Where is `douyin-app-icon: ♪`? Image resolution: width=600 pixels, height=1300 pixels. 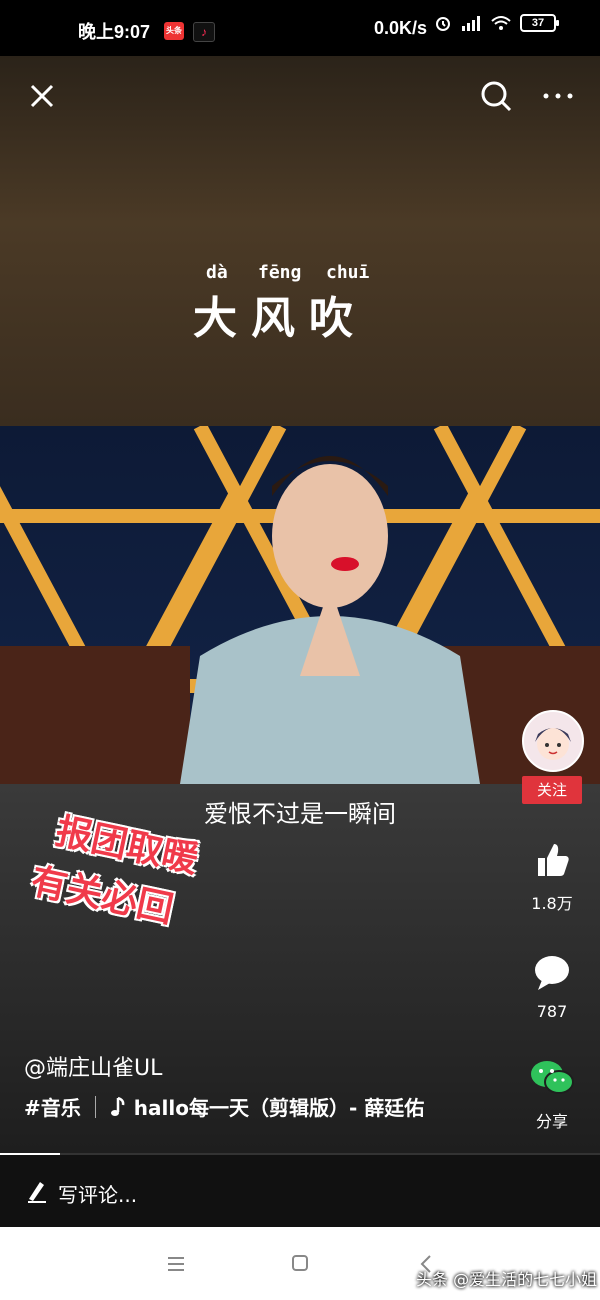
douyin-app-icon: ♪ is located at coordinates (204, 32).